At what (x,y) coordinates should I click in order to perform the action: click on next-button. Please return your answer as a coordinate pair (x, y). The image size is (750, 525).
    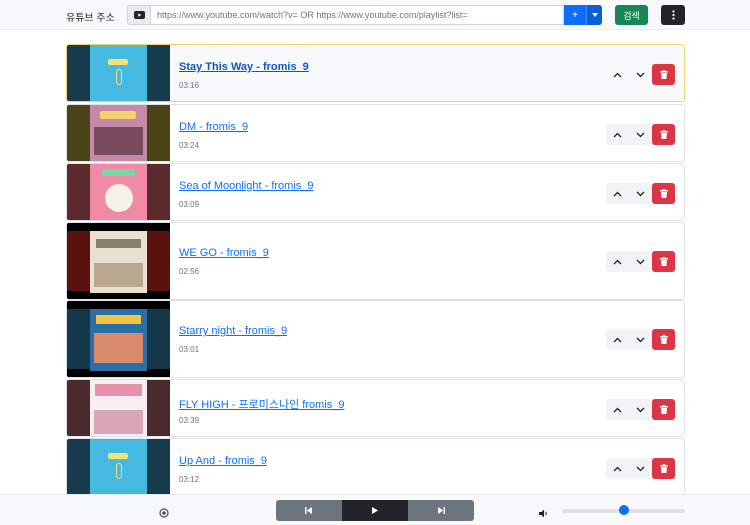
    Looking at the image, I should click on (441, 510).